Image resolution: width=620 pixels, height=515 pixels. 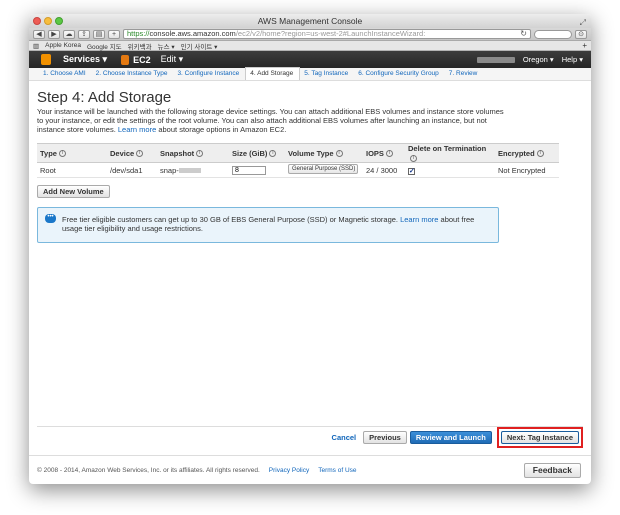 I want to click on next-button-highlight: Next: Tag Instance, so click(x=539, y=437).